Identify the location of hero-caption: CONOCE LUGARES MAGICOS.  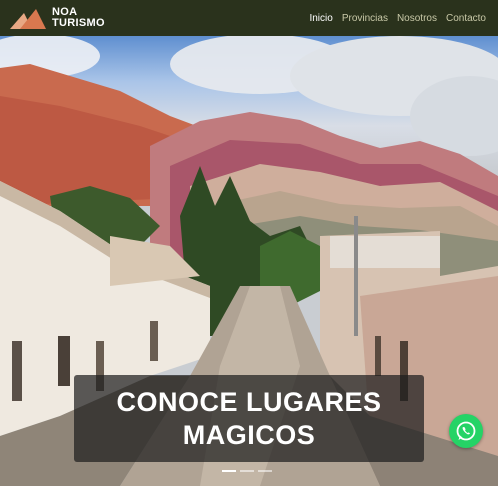
(249, 418).